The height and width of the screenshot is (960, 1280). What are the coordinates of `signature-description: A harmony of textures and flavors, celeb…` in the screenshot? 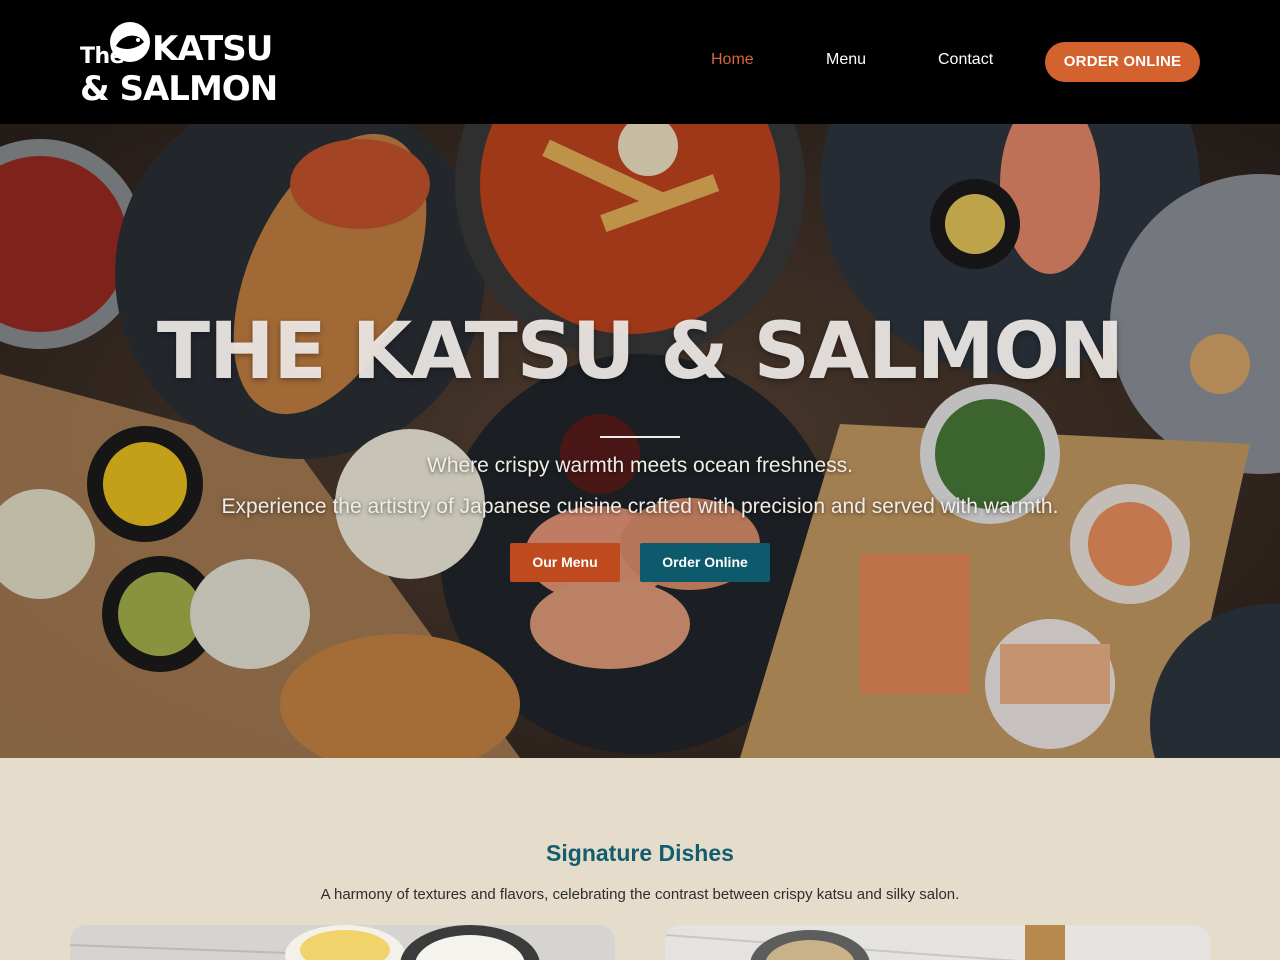 It's located at (640, 894).